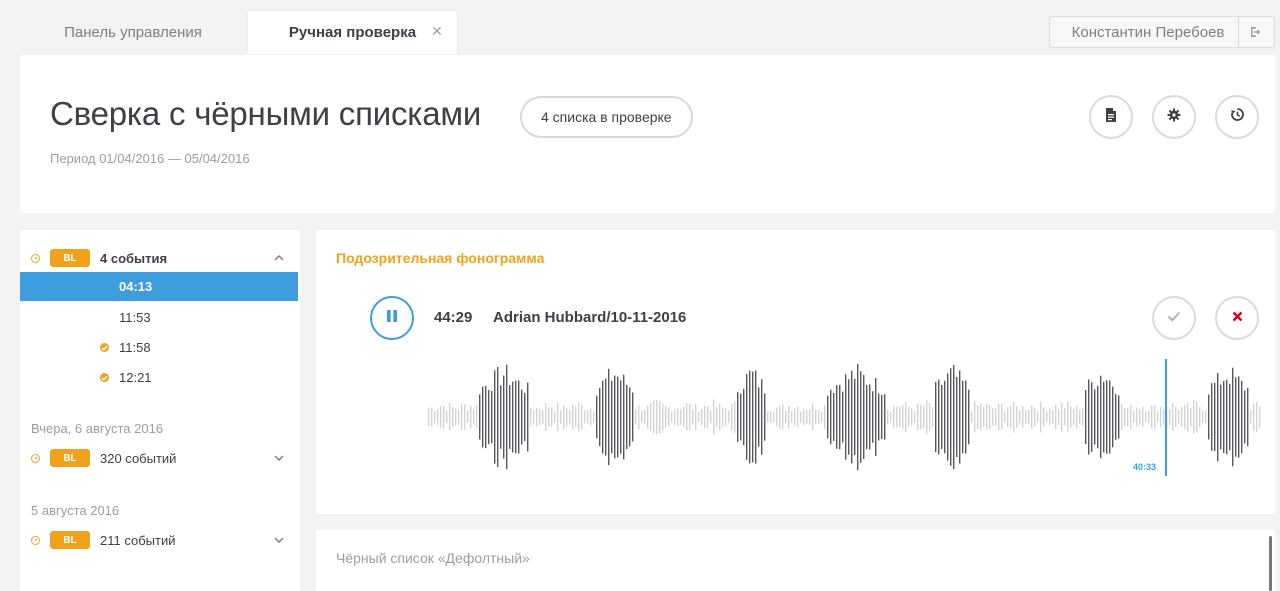  I want to click on user-menu: Константин Перебоев, so click(1162, 32).